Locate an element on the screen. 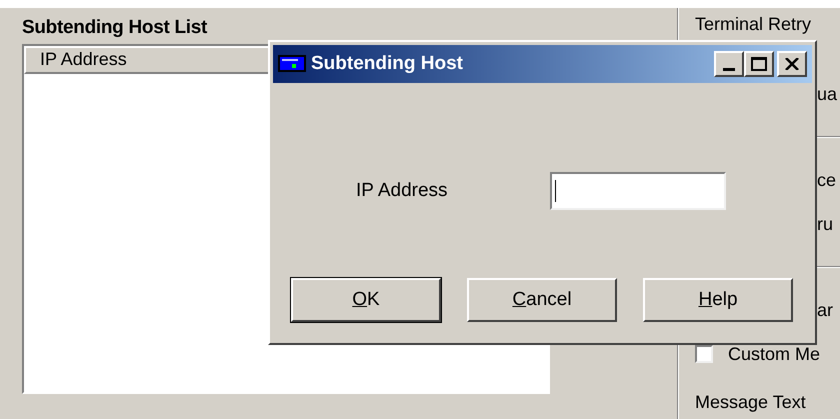 The height and width of the screenshot is (419, 840). field-label: IP Address is located at coordinates (402, 190).